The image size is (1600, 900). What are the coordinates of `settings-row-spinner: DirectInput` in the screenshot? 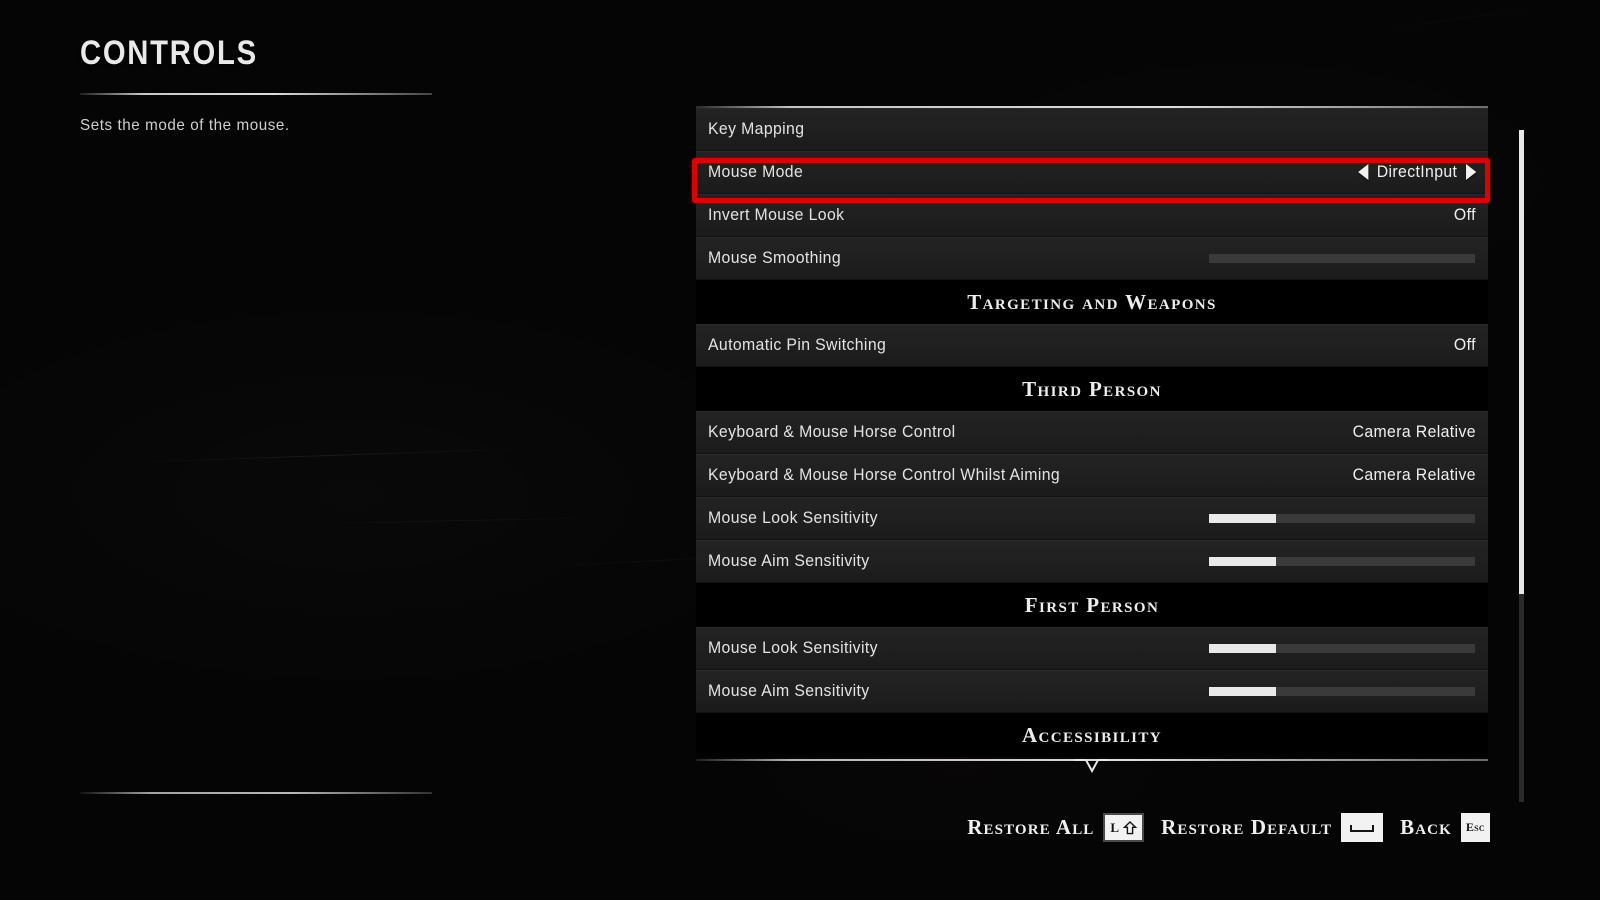 It's located at (1419, 172).